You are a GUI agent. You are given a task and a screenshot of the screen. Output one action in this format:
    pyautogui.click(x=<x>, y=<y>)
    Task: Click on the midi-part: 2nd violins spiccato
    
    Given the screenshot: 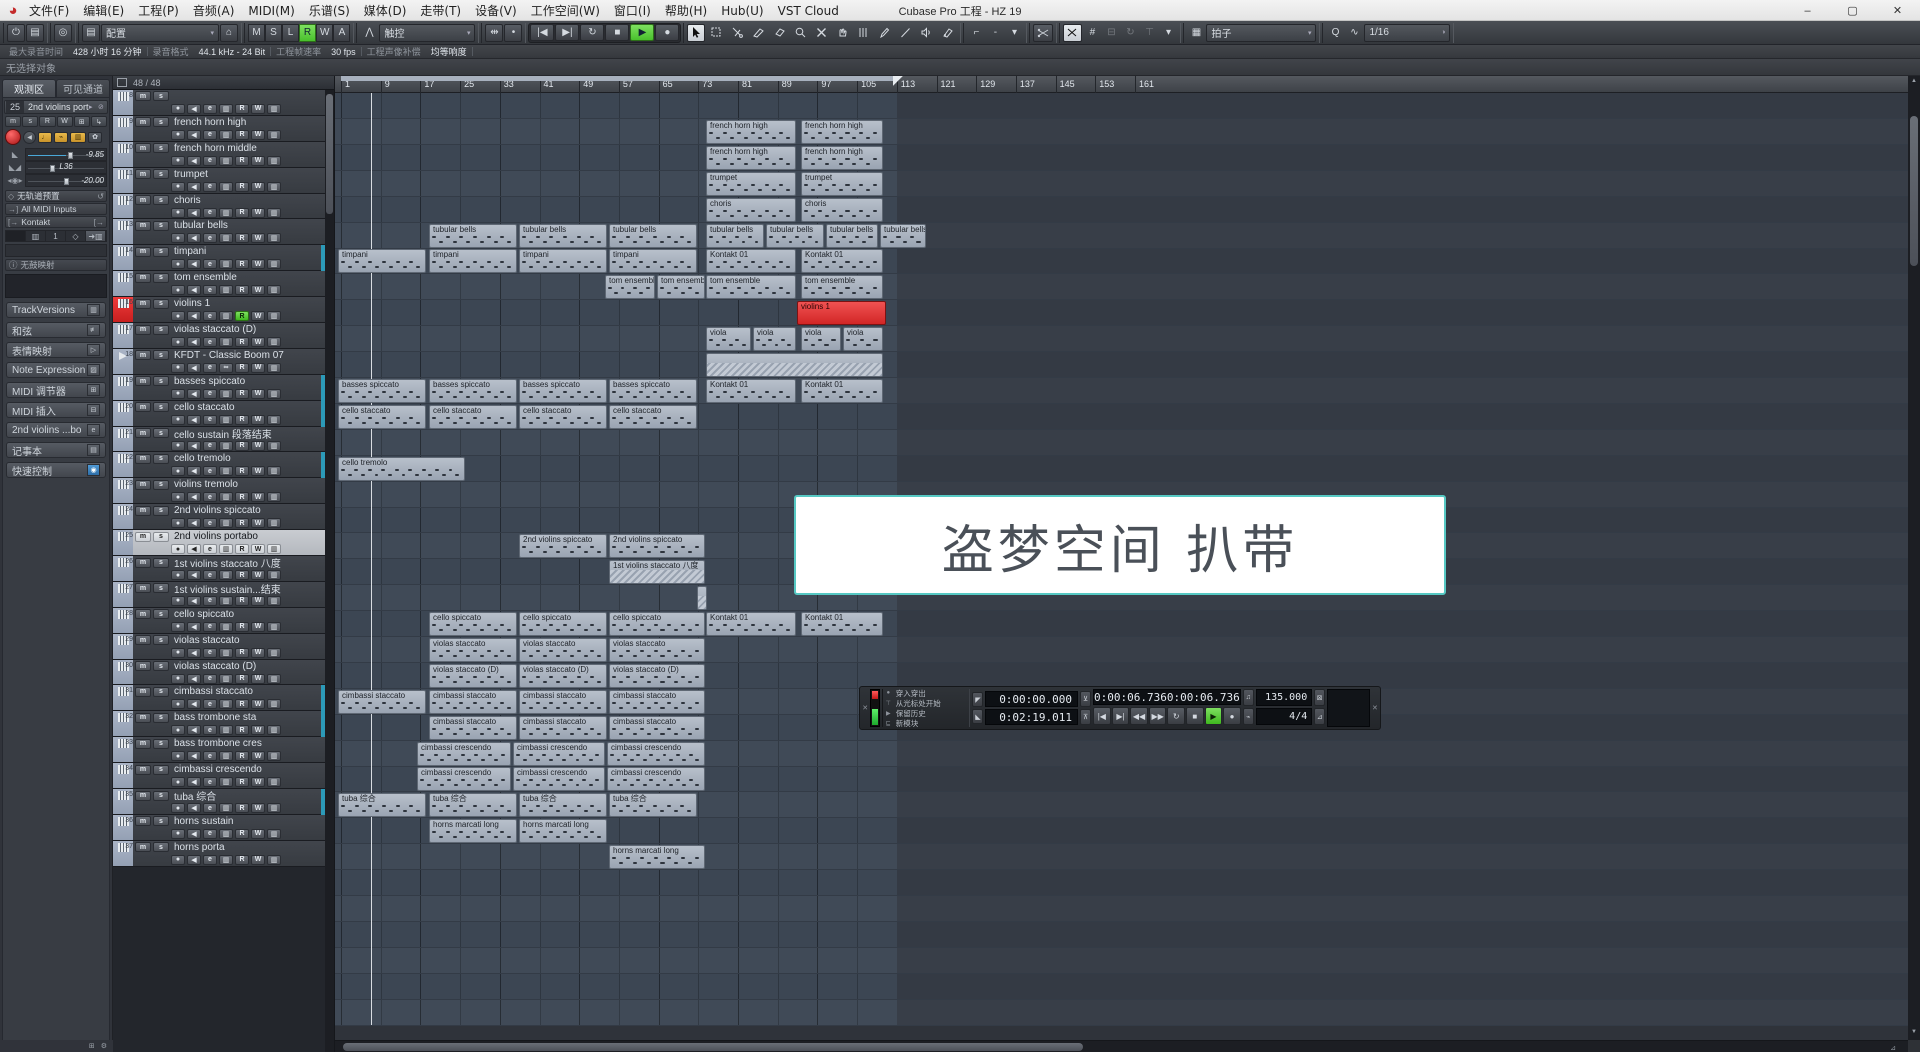 What is the action you would take?
    pyautogui.click(x=563, y=546)
    